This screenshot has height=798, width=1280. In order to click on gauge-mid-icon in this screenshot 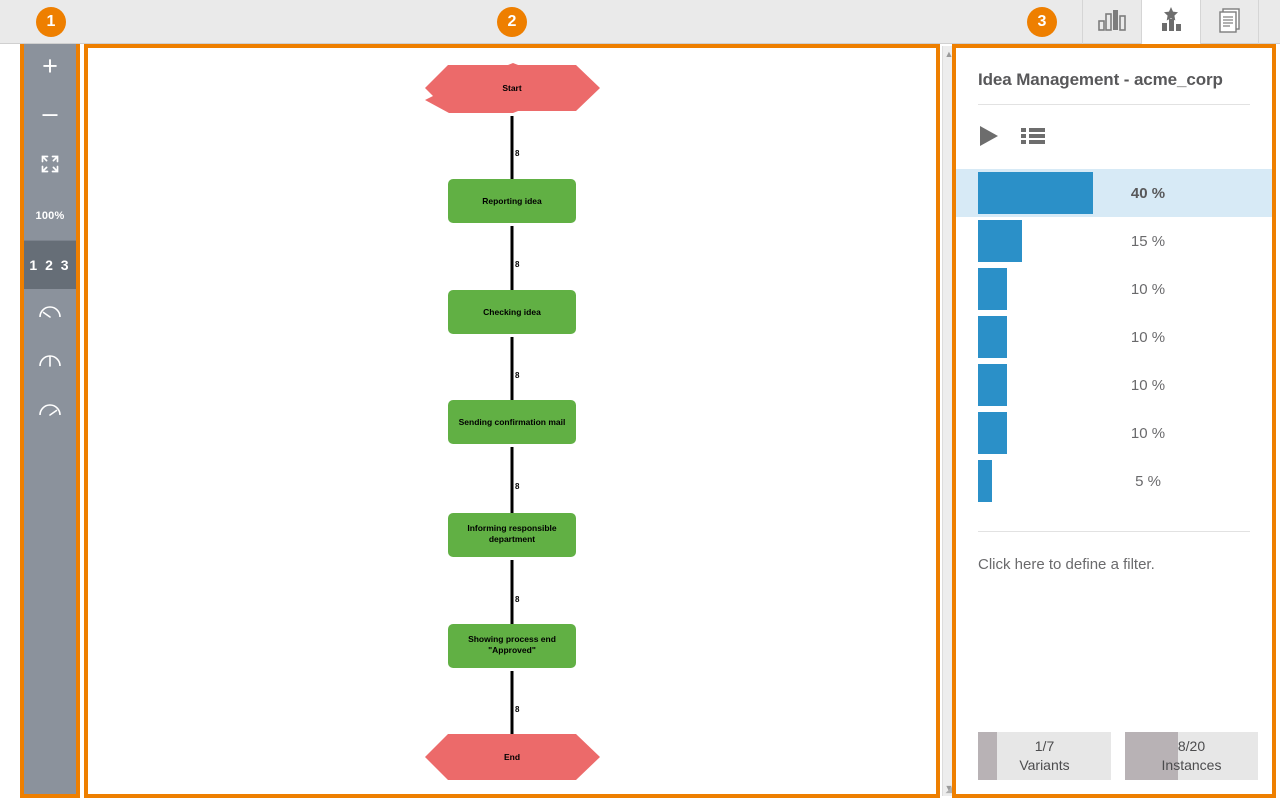, I will do `click(50, 362)`.